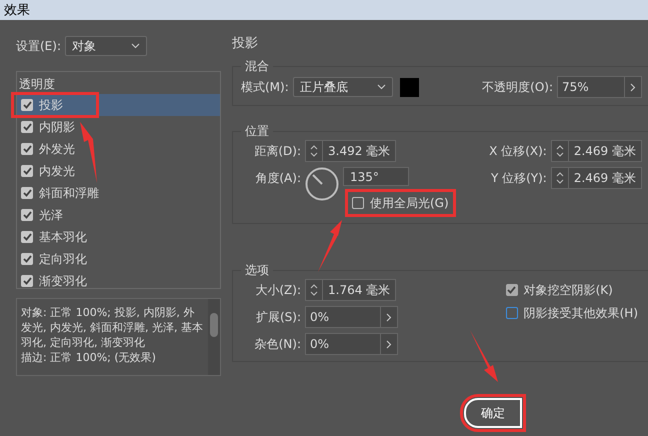  I want to click on effect-label: 斜面和浮雕, so click(69, 193).